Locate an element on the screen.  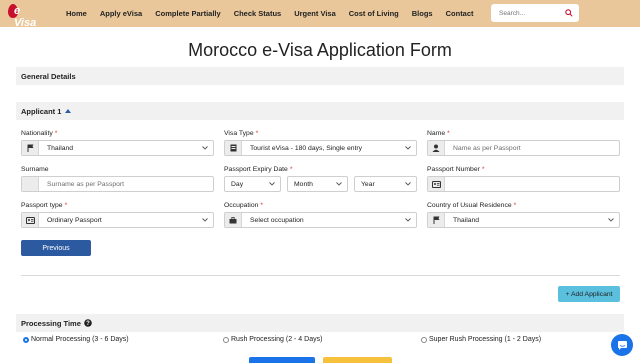
radio-selected is located at coordinates (26, 339).